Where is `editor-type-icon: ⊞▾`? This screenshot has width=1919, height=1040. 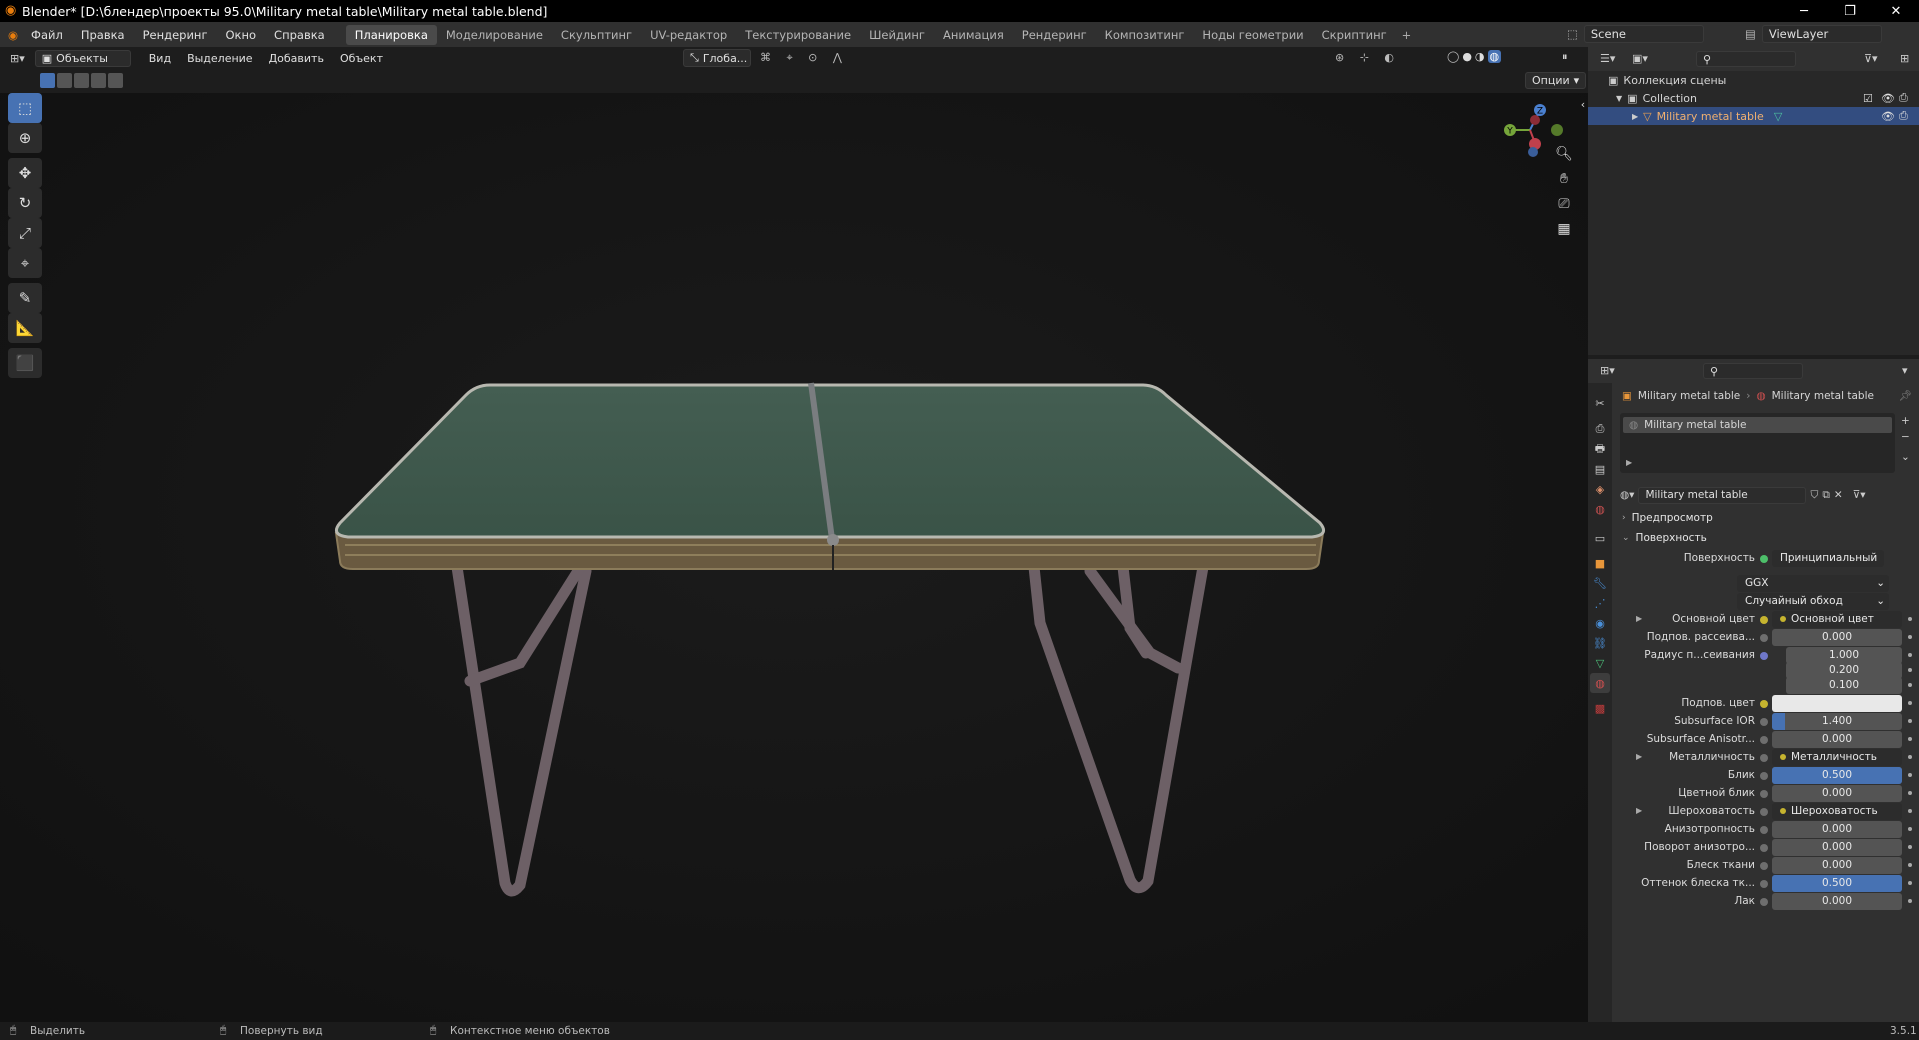
editor-type-icon: ⊞▾ is located at coordinates (17, 58).